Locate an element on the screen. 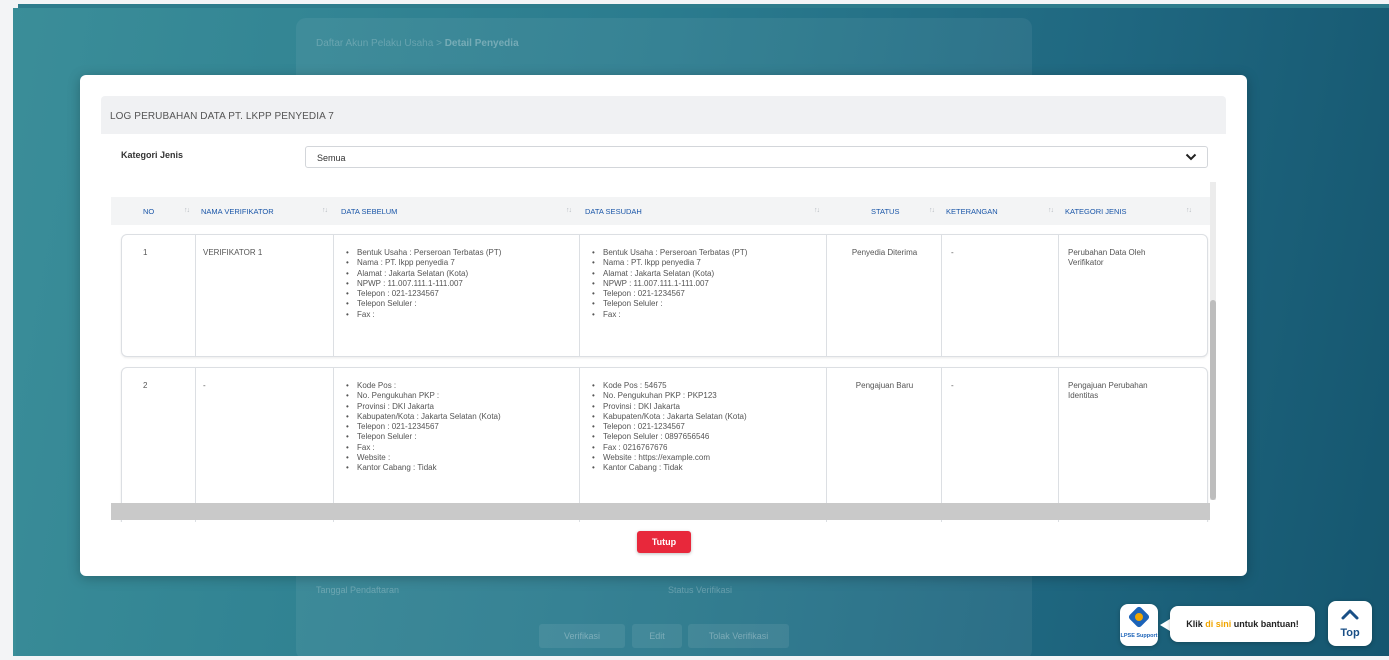  list-item: Website : https://example.com is located at coordinates (668, 458).